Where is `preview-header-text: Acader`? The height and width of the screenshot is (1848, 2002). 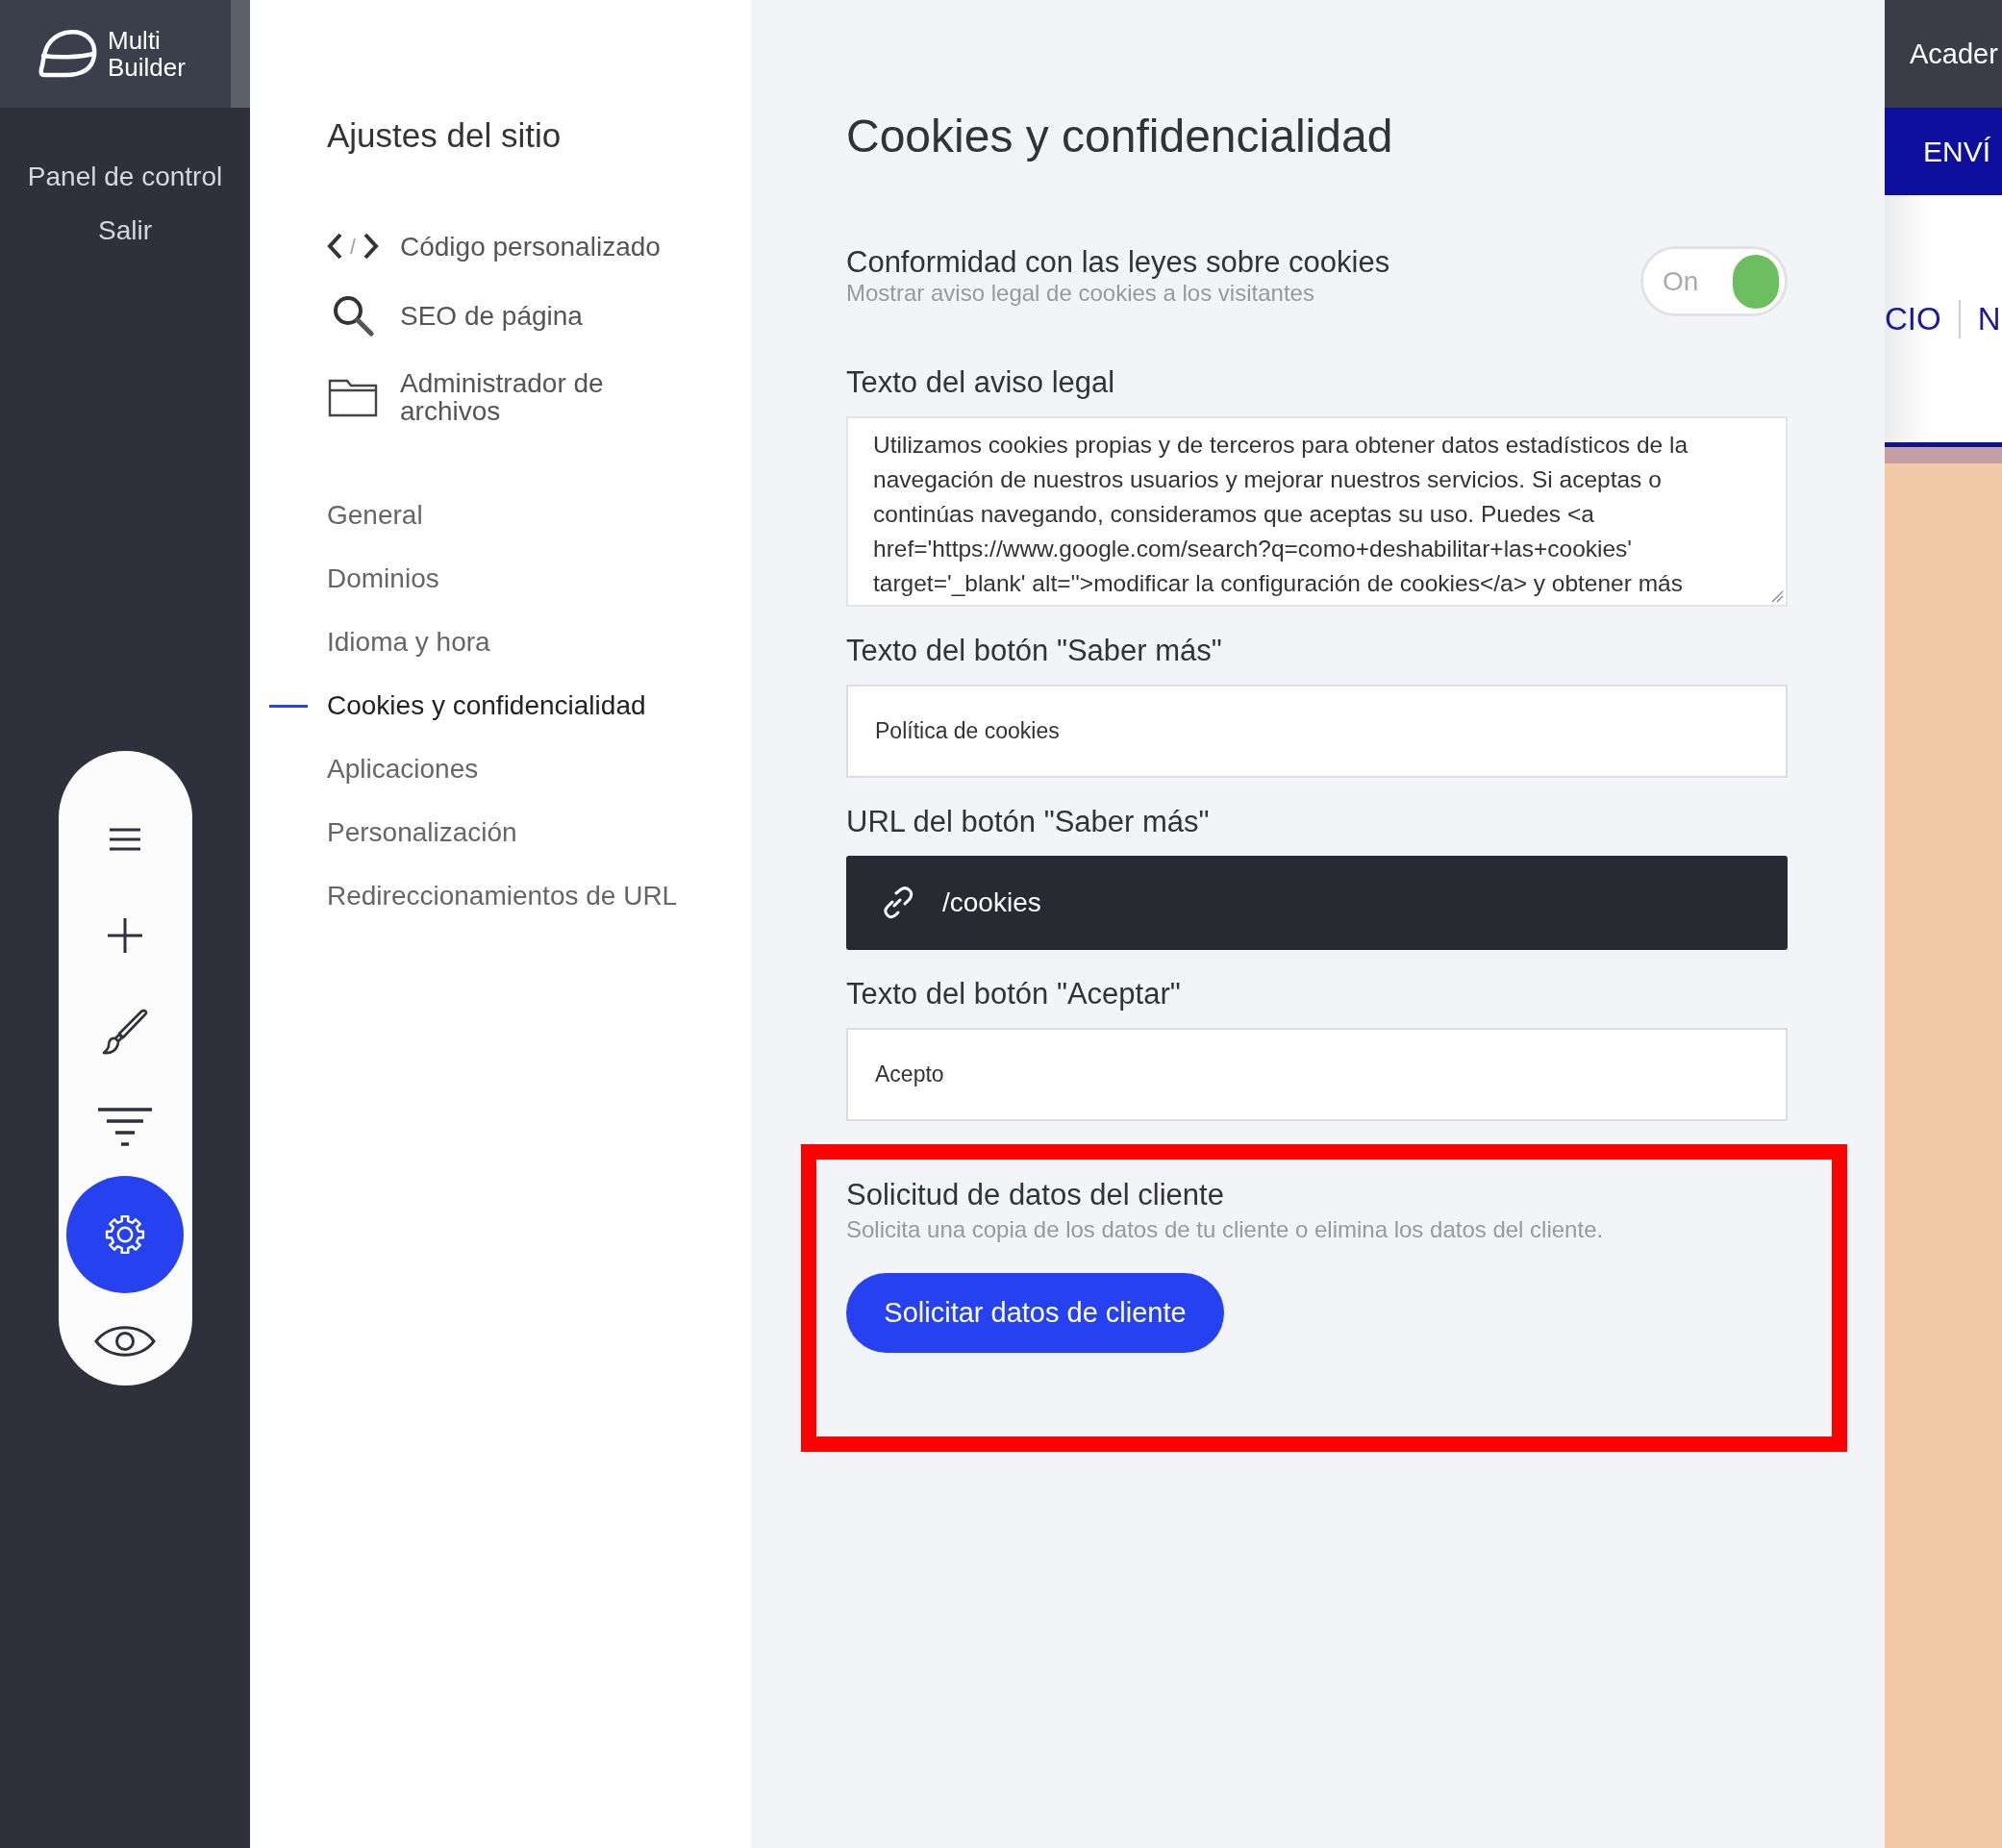
preview-header-text: Acader is located at coordinates (1954, 53).